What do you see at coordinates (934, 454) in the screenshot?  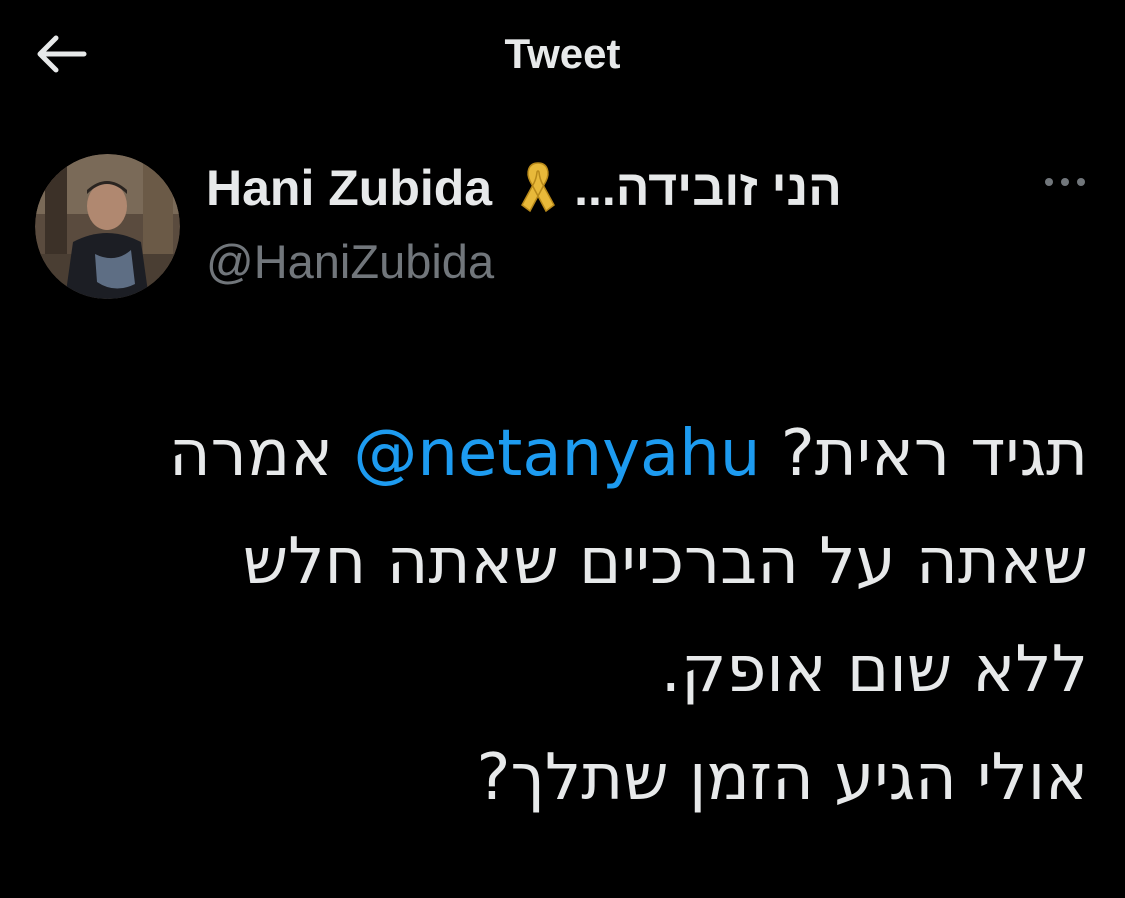 I see `tweet-text-segment: תגיד ראית?` at bounding box center [934, 454].